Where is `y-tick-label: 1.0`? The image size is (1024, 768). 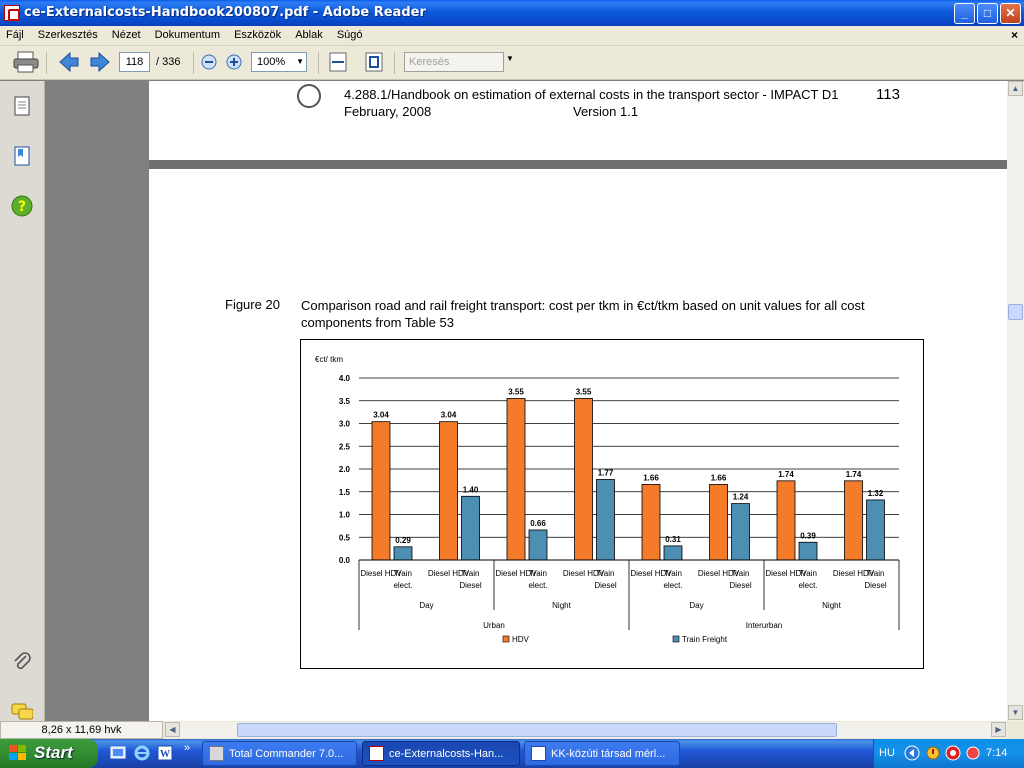 y-tick-label: 1.0 is located at coordinates (345, 515).